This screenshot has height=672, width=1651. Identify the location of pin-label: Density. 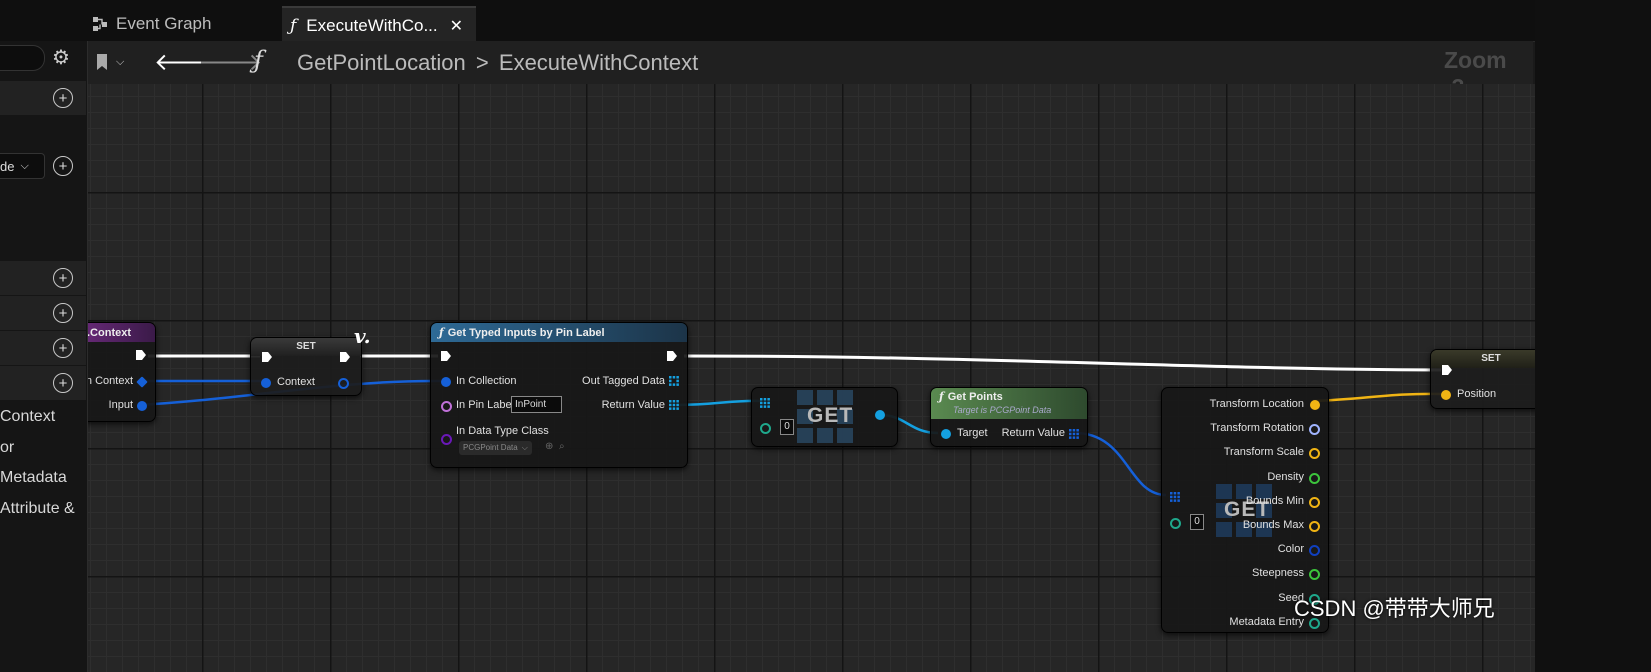
(1285, 476).